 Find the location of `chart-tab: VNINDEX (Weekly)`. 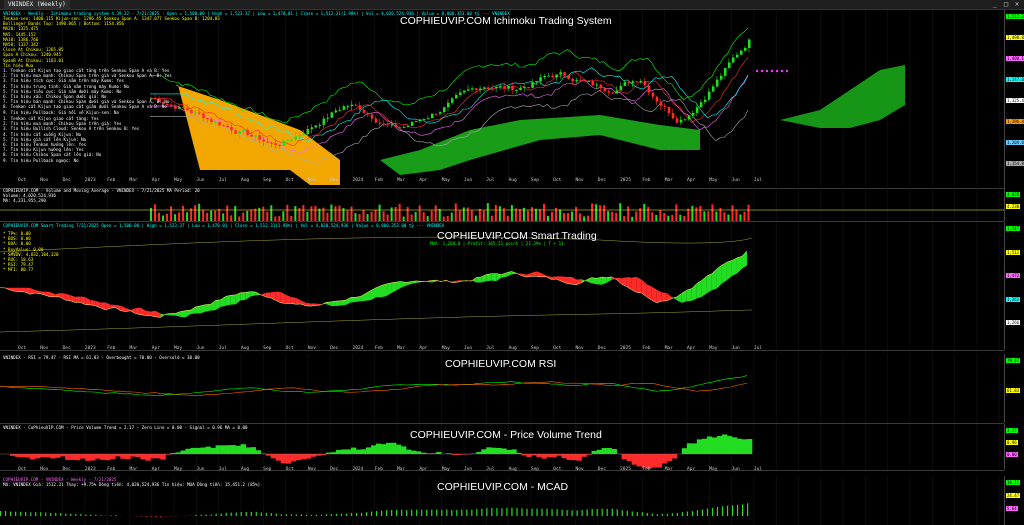

chart-tab: VNINDEX (Weekly) is located at coordinates (37, 4).